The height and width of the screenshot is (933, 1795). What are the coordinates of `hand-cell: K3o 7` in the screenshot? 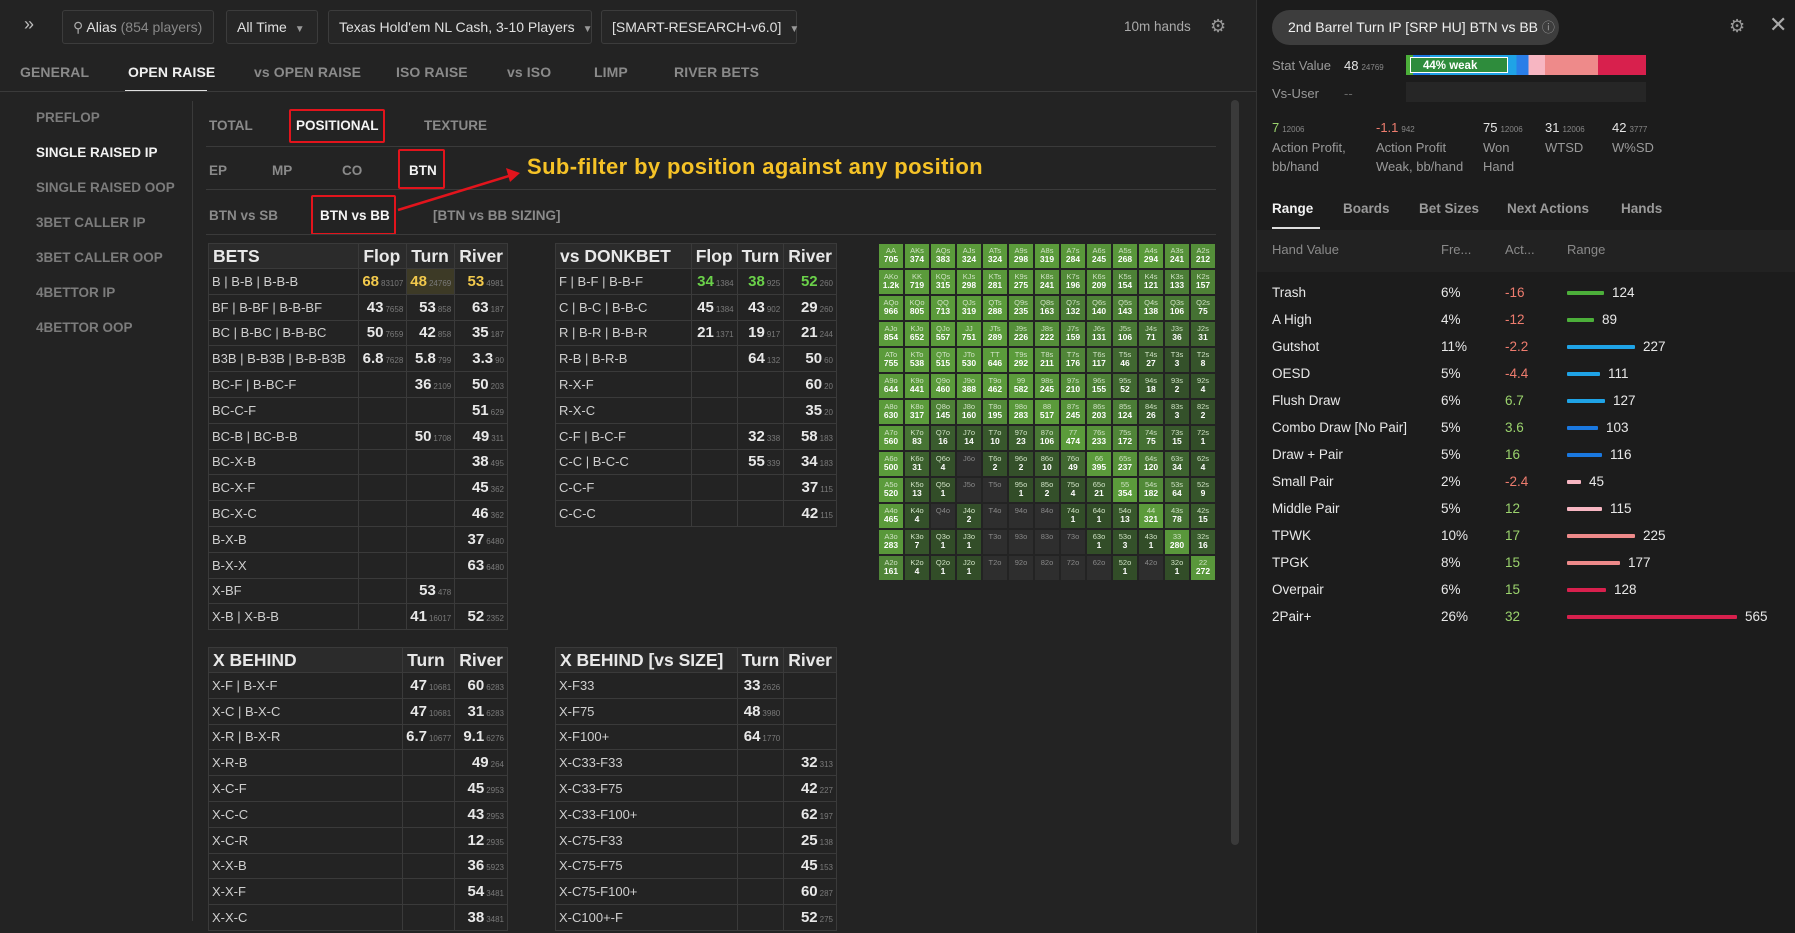 It's located at (917, 542).